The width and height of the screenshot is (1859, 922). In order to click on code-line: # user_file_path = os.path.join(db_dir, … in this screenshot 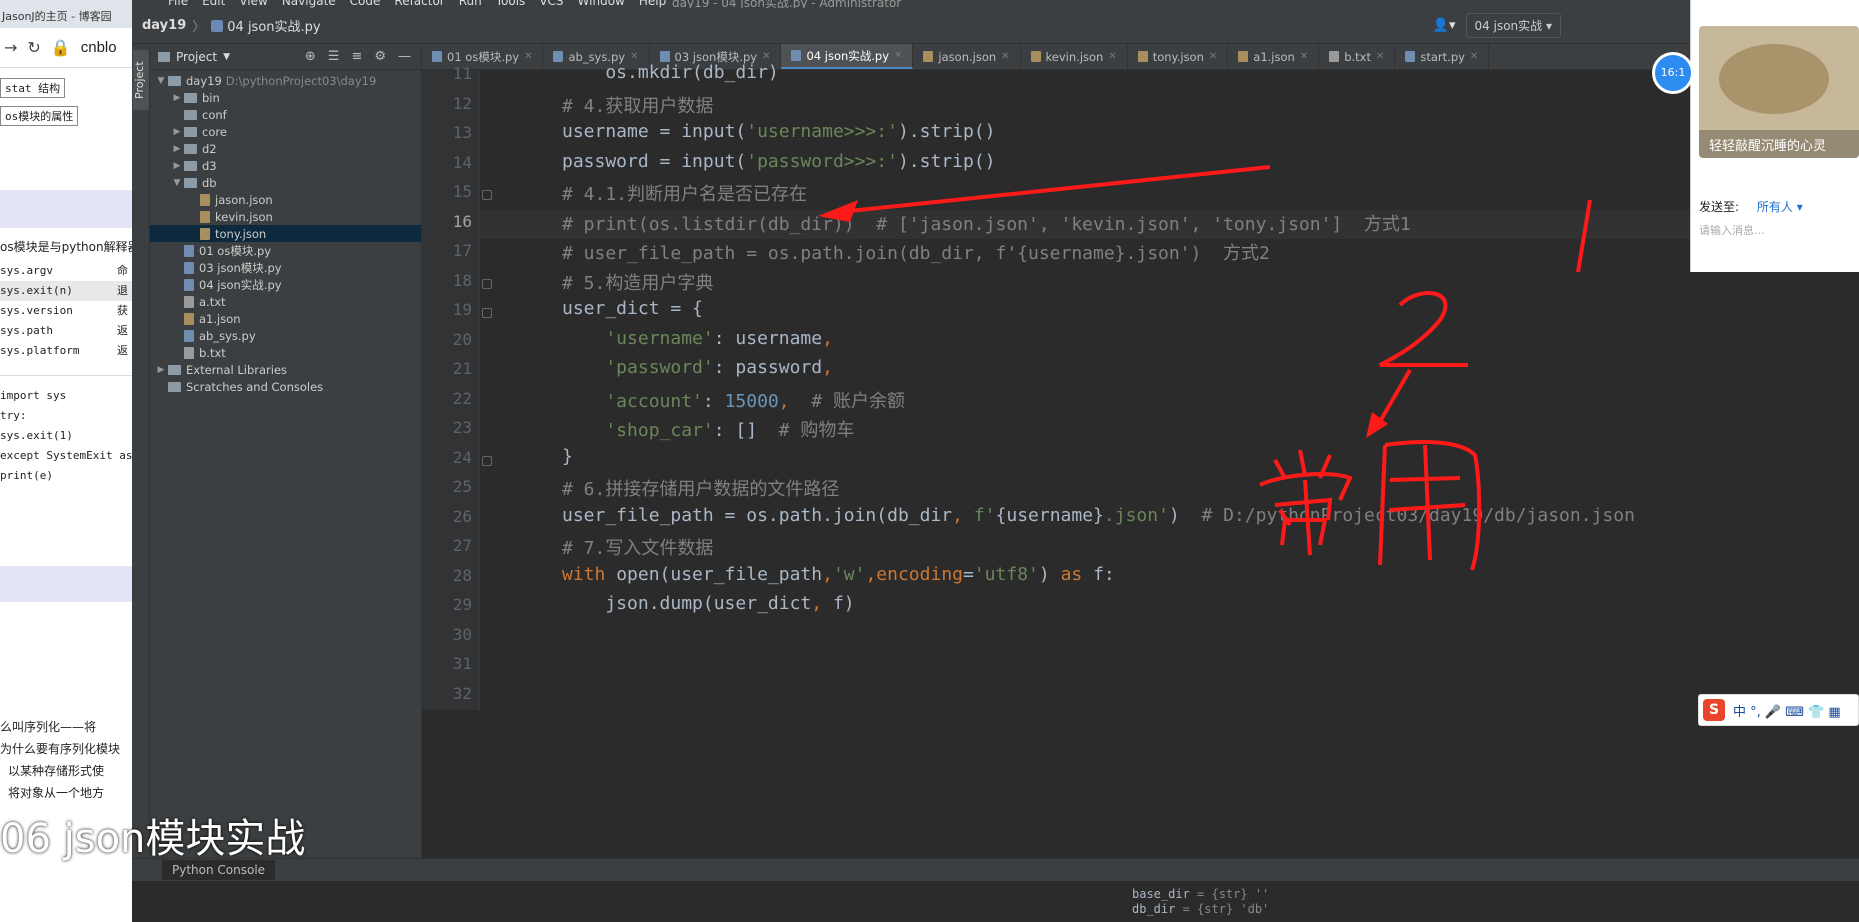, I will do `click(916, 252)`.